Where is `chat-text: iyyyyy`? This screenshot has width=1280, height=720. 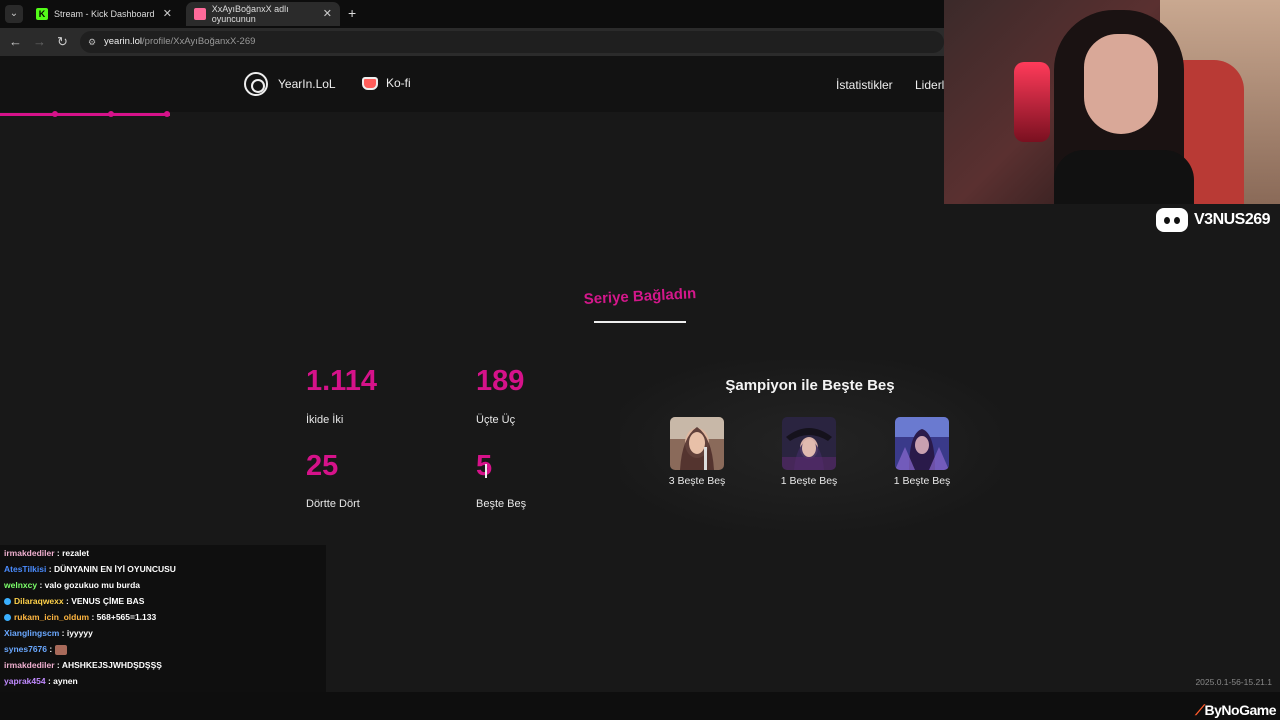 chat-text: iyyyyy is located at coordinates (79, 633).